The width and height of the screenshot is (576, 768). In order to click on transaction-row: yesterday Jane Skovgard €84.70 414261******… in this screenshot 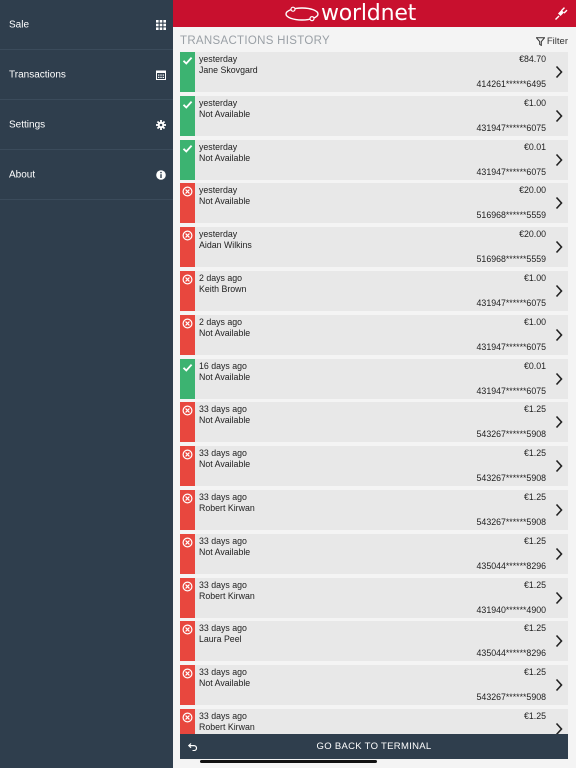, I will do `click(374, 72)`.